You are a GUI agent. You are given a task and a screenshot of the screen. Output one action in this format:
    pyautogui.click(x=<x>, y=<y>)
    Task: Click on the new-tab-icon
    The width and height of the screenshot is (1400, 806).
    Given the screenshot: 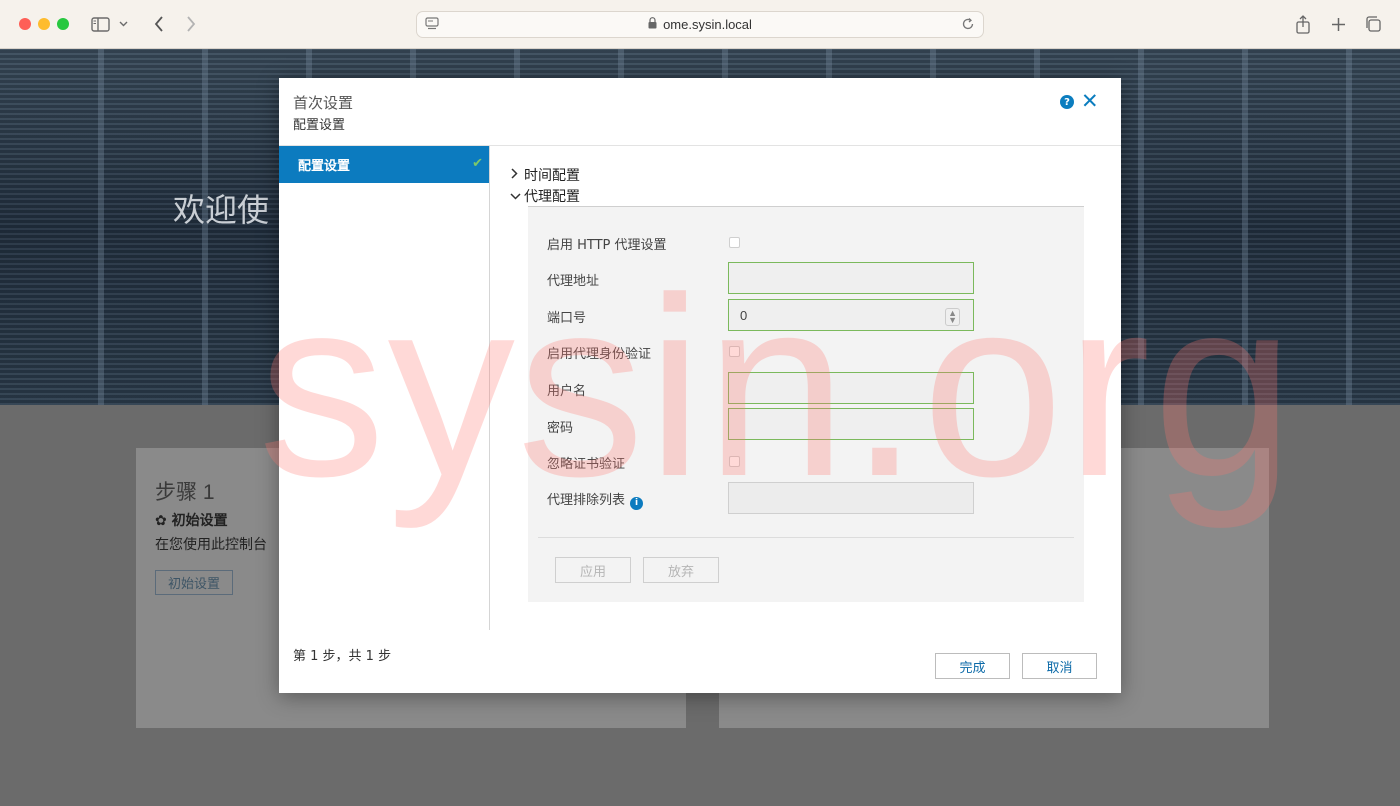 What is the action you would take?
    pyautogui.click(x=1338, y=24)
    